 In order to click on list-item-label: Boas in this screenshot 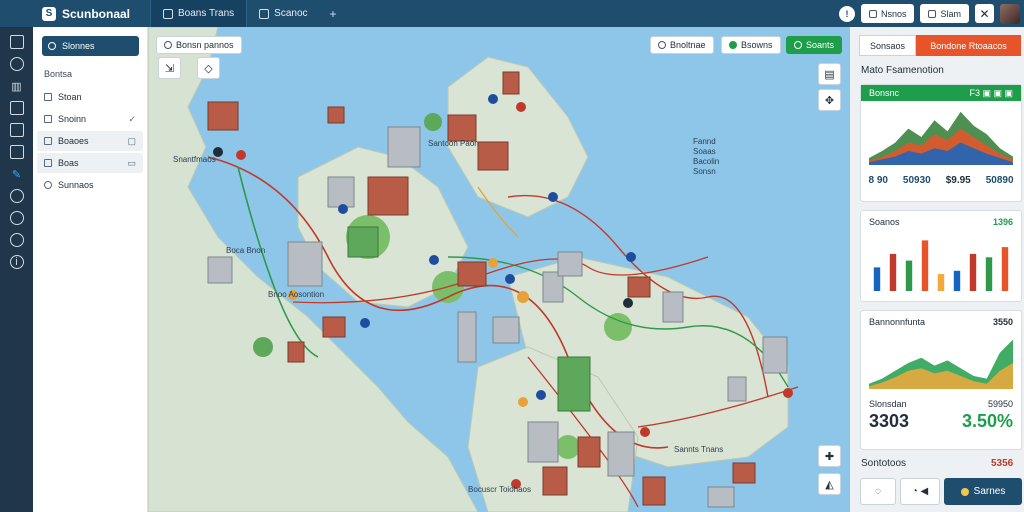, I will do `click(68, 163)`.